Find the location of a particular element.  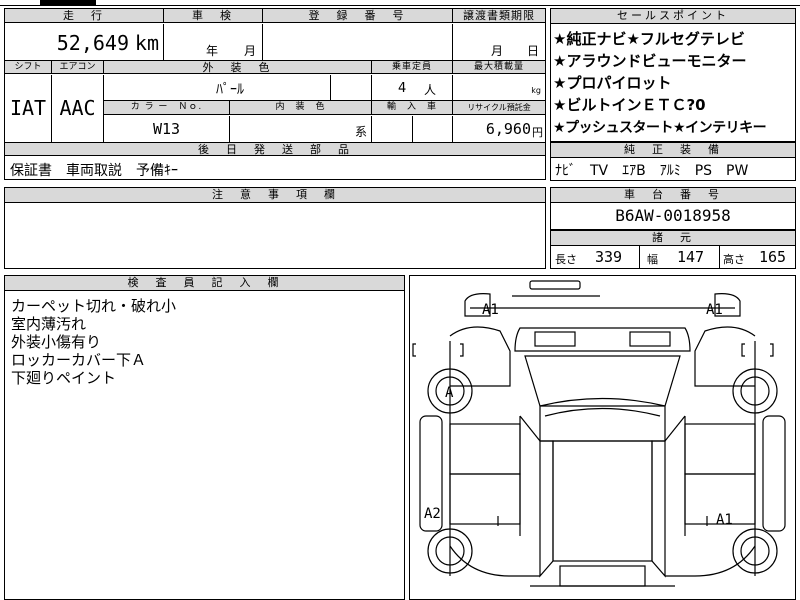

recycle-header: リサイクル預託金 is located at coordinates (499, 108).